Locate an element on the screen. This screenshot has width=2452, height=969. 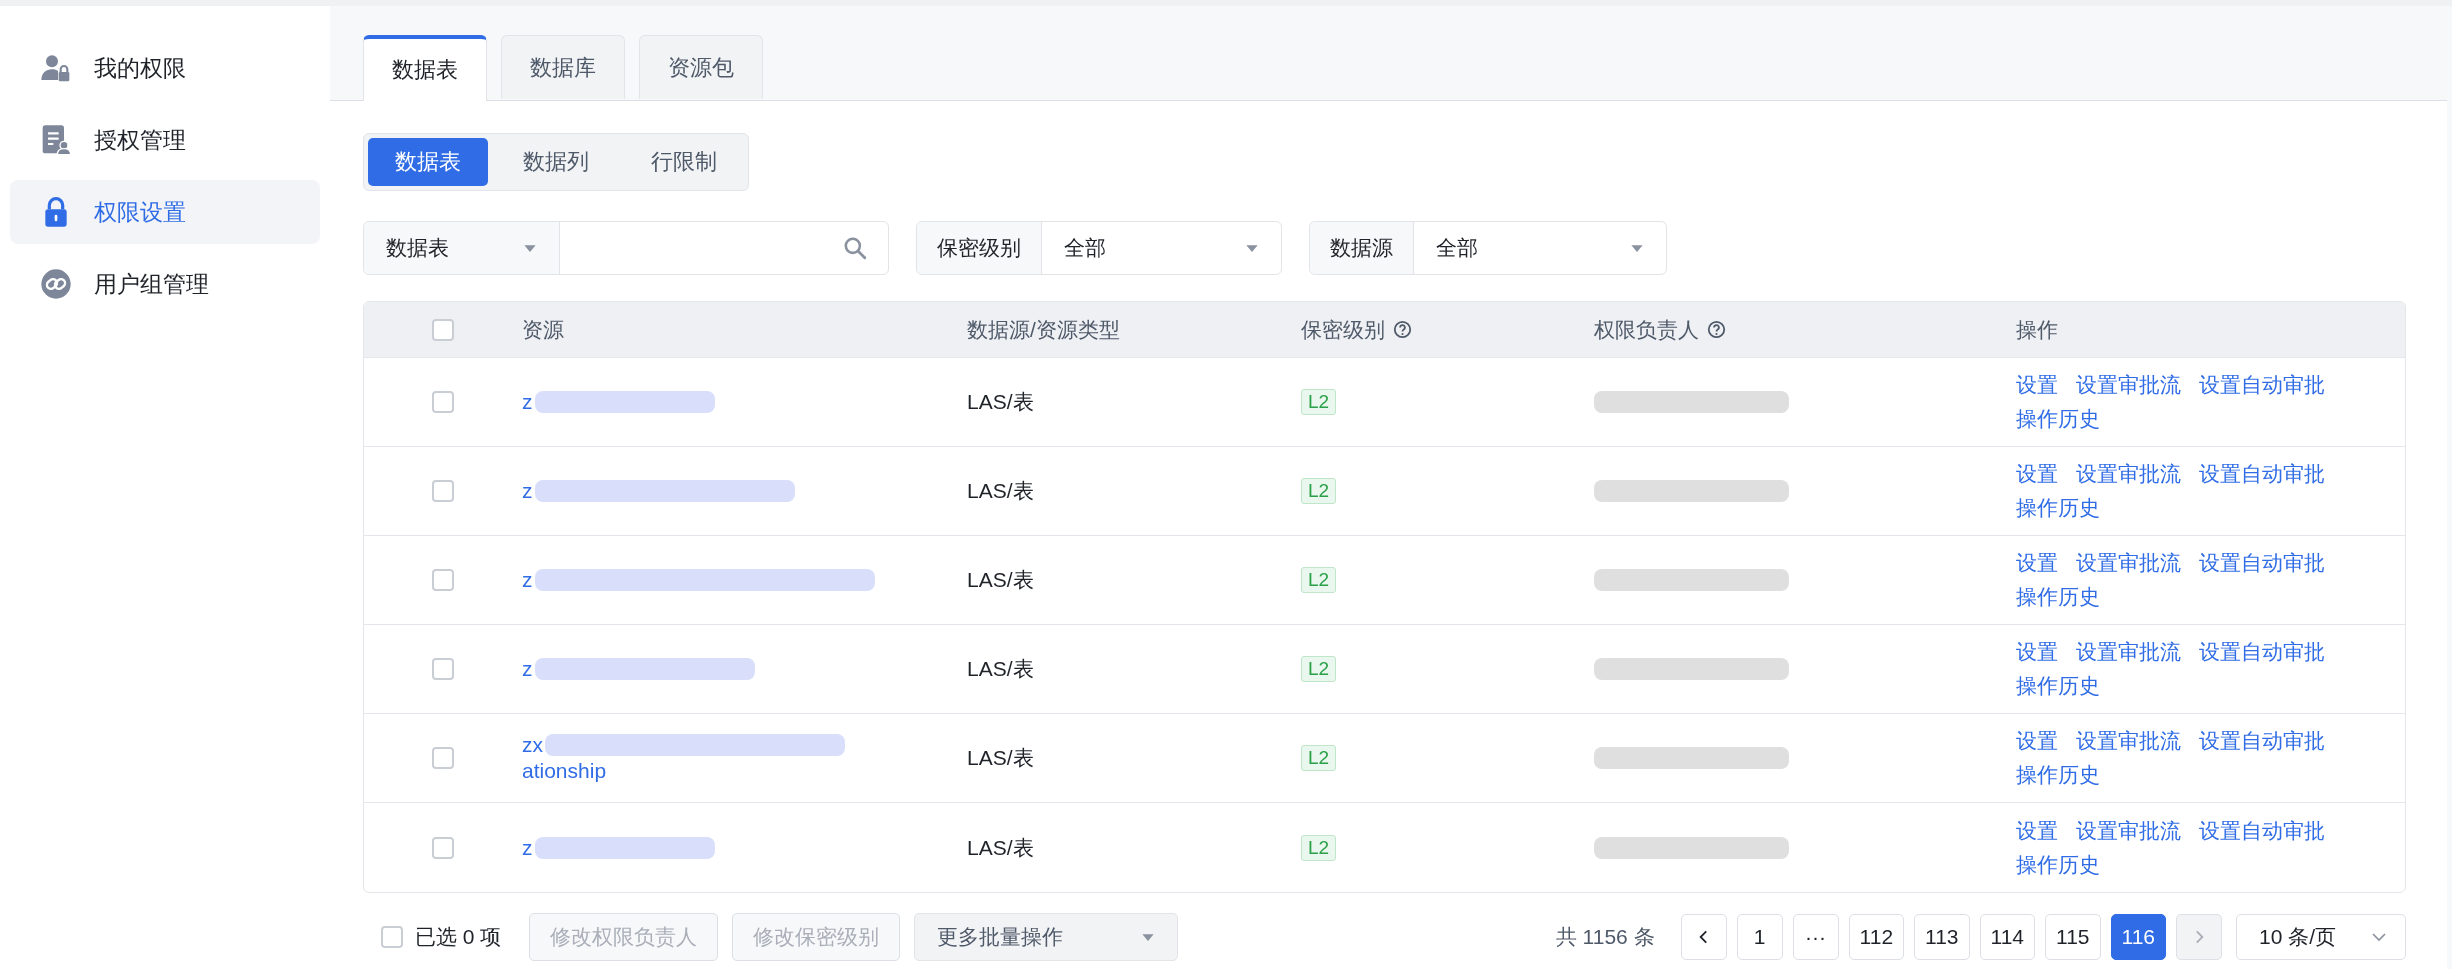
segment-tab: 行限制 is located at coordinates (684, 162).